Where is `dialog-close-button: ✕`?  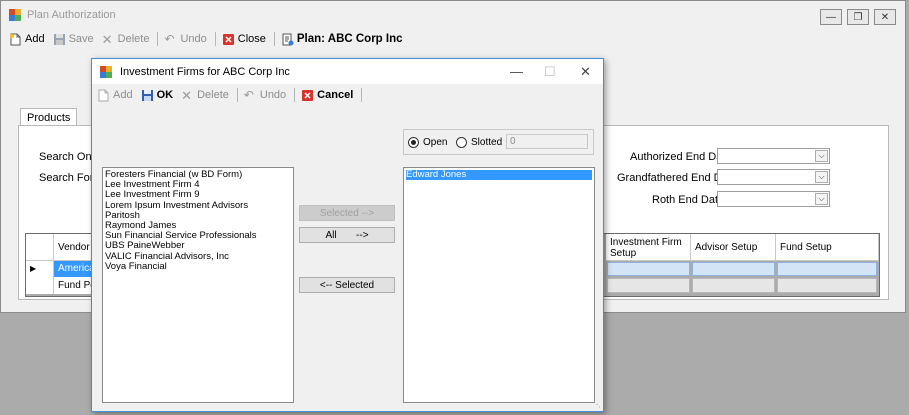 dialog-close-button: ✕ is located at coordinates (585, 72).